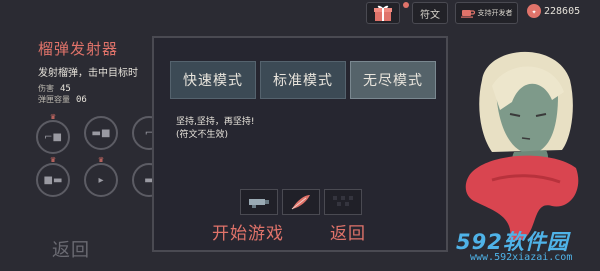 The height and width of the screenshot is (271, 600). I want to click on standard-mode-button: 标准模式, so click(303, 80).